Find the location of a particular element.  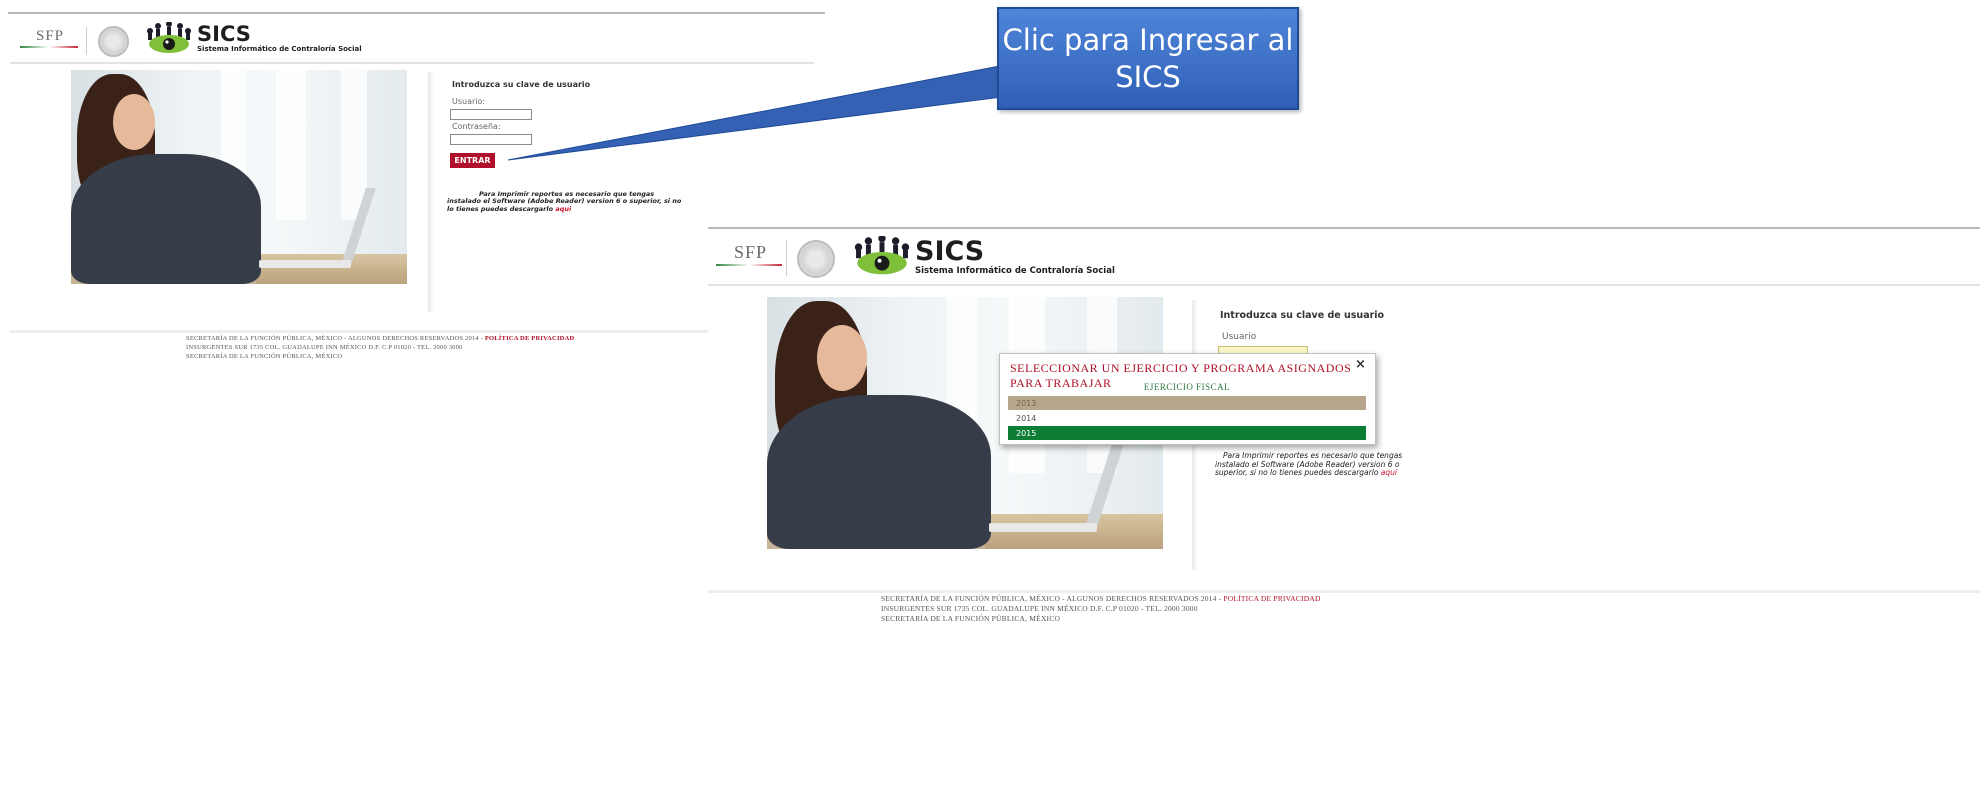

header-bottom-line is located at coordinates (1344, 285).